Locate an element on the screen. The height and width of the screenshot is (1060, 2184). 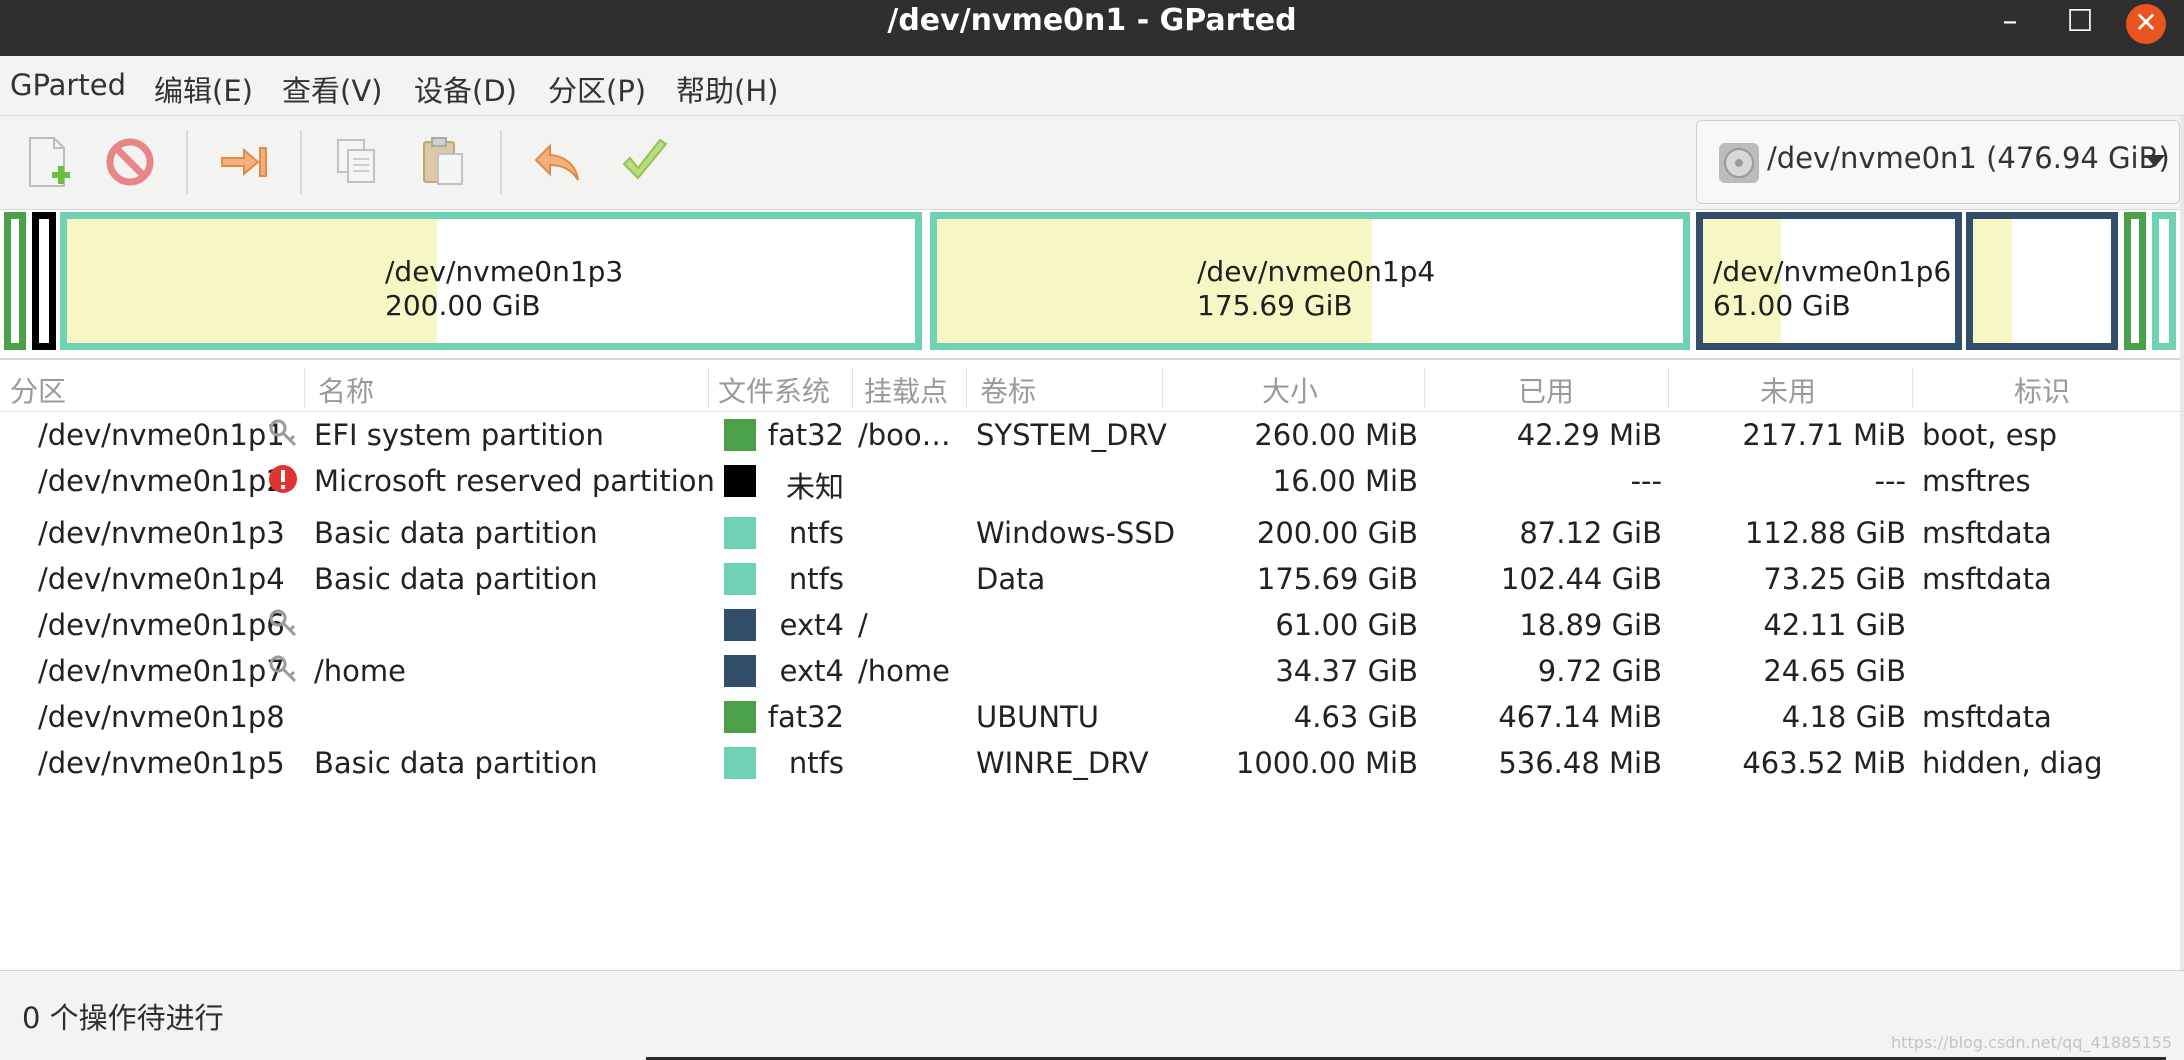
used-size: 18.89 GiB is located at coordinates (1590, 625).